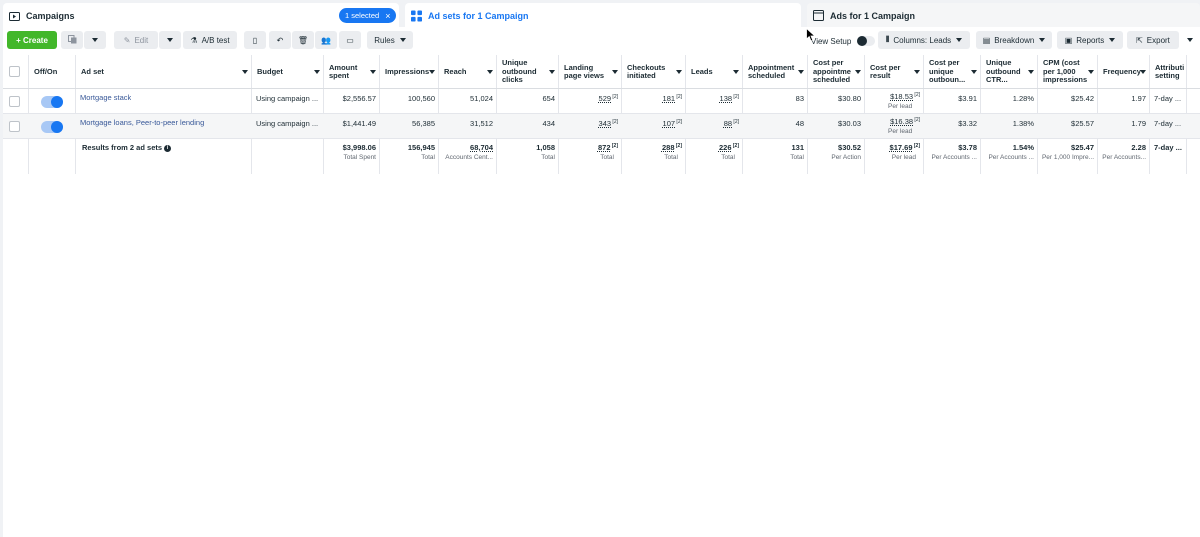  What do you see at coordinates (605, 98) in the screenshot?
I see `lpv-value: 529` at bounding box center [605, 98].